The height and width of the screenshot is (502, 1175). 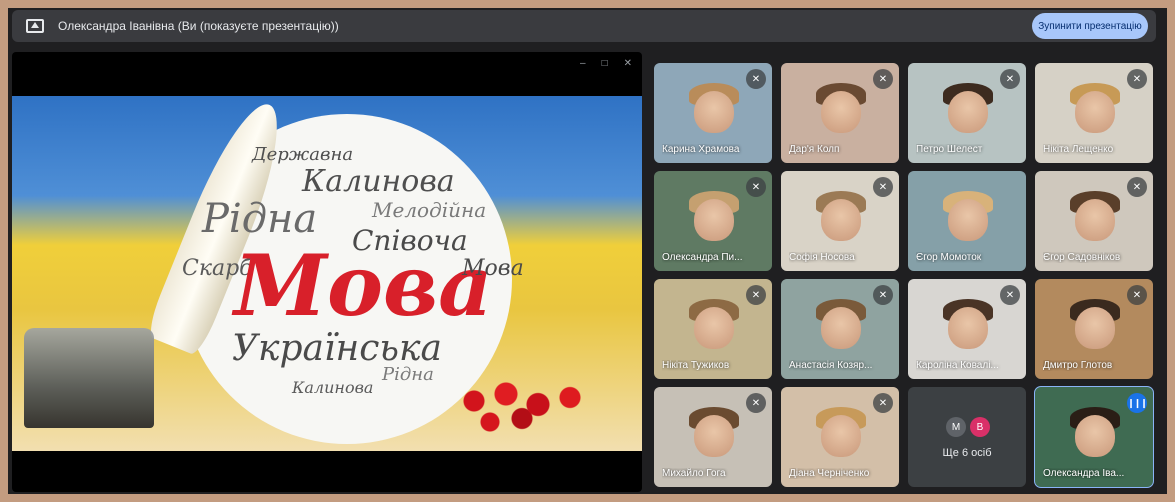 I want to click on slide-word: Українська, so click(x=337, y=348).